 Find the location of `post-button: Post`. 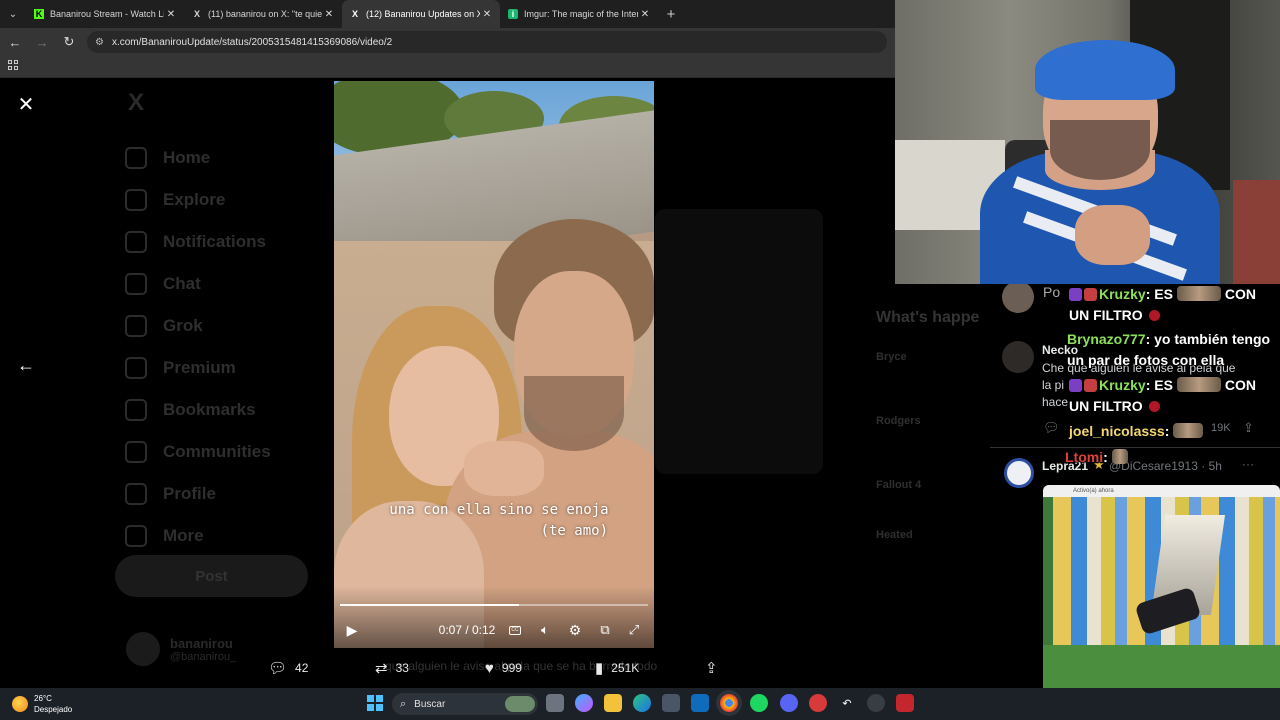

post-button: Post is located at coordinates (211, 576).